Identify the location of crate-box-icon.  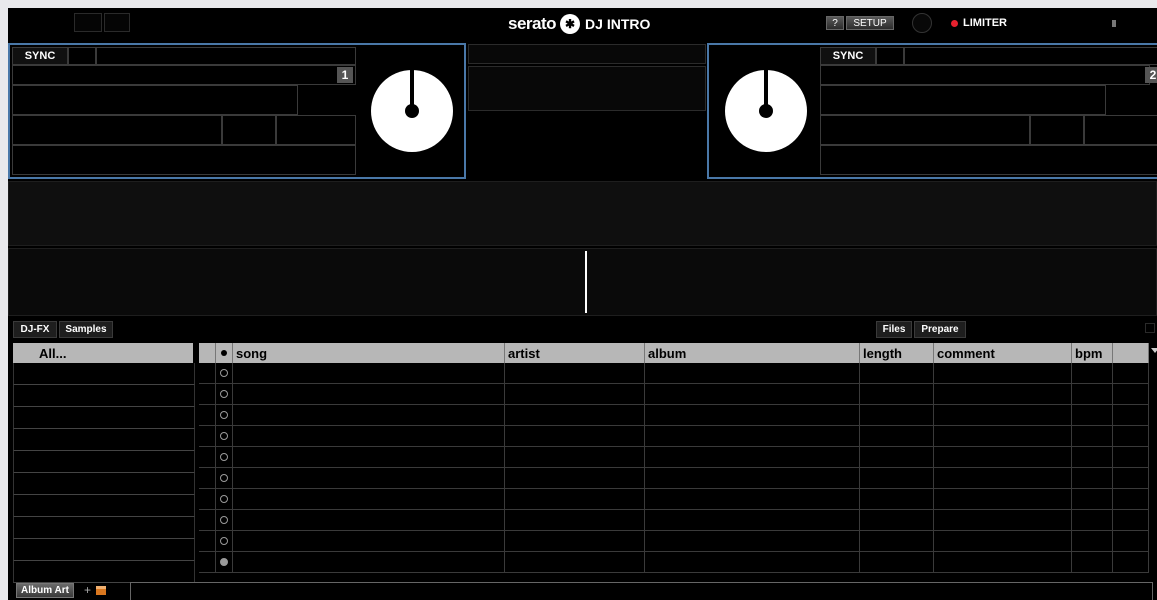
(101, 590).